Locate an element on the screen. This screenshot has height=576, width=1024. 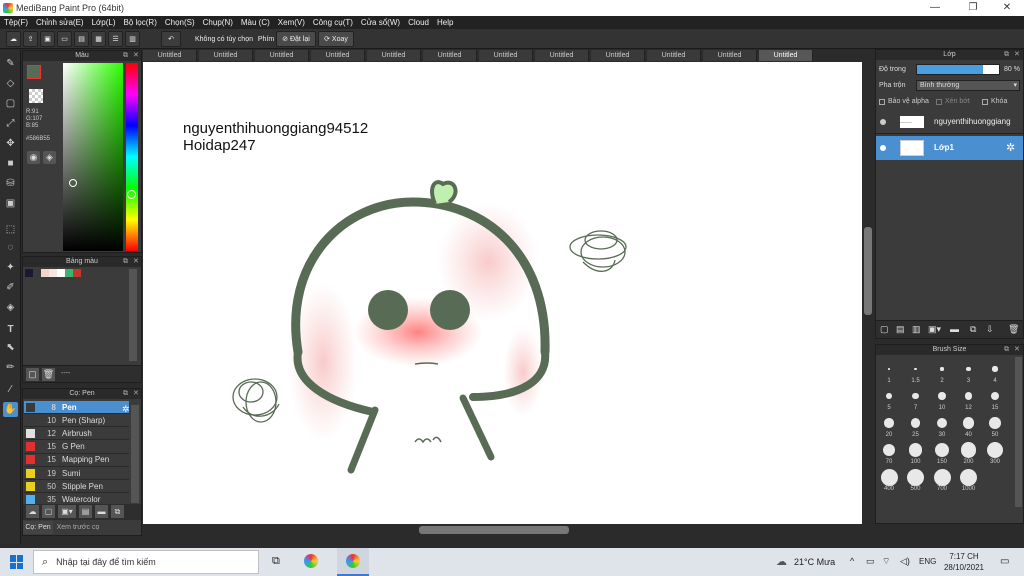
close-button: ✕ is located at coordinates (1007, 8).